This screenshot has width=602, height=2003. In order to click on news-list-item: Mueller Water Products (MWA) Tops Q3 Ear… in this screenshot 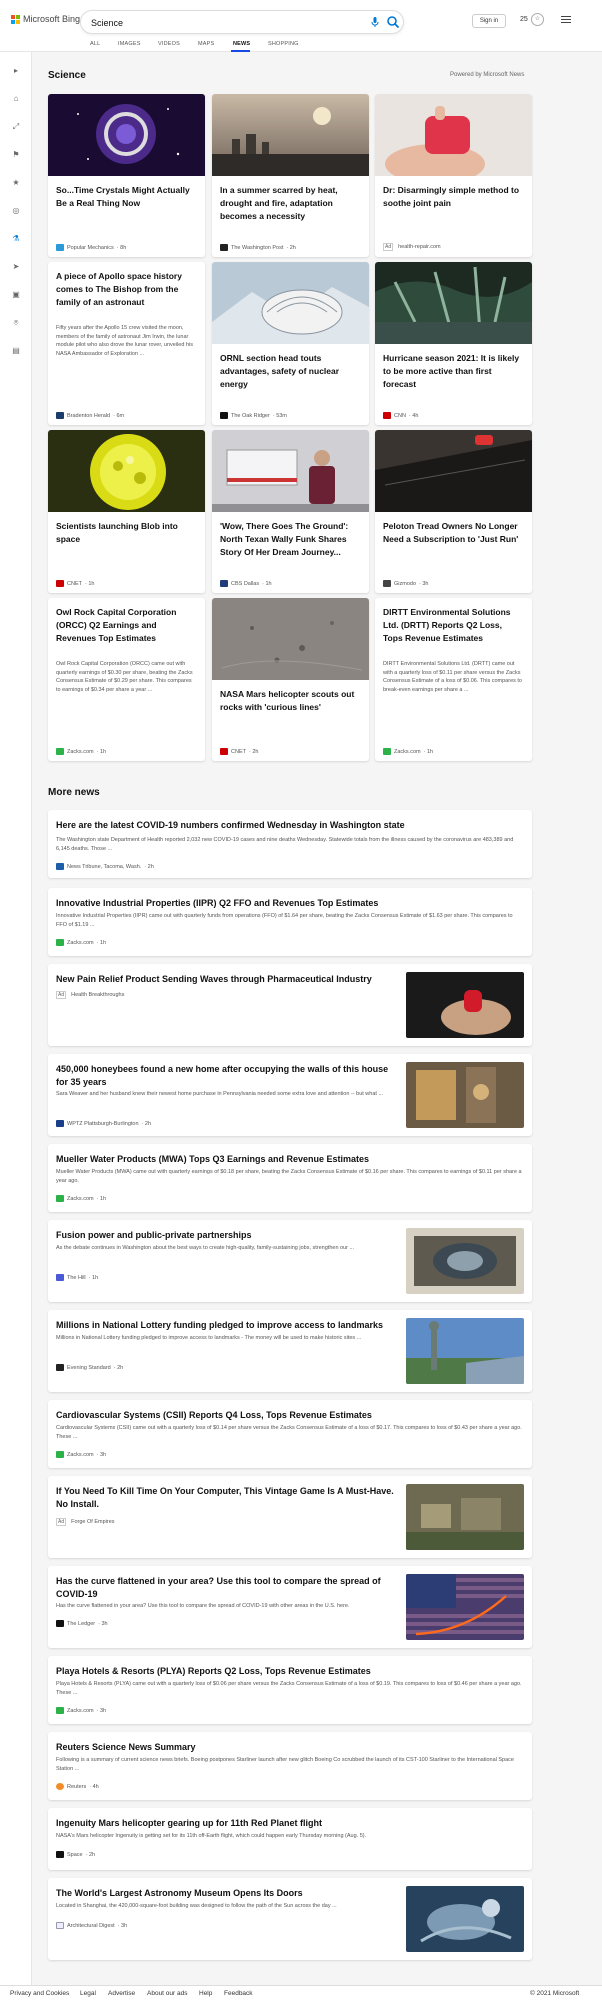, I will do `click(290, 1178)`.